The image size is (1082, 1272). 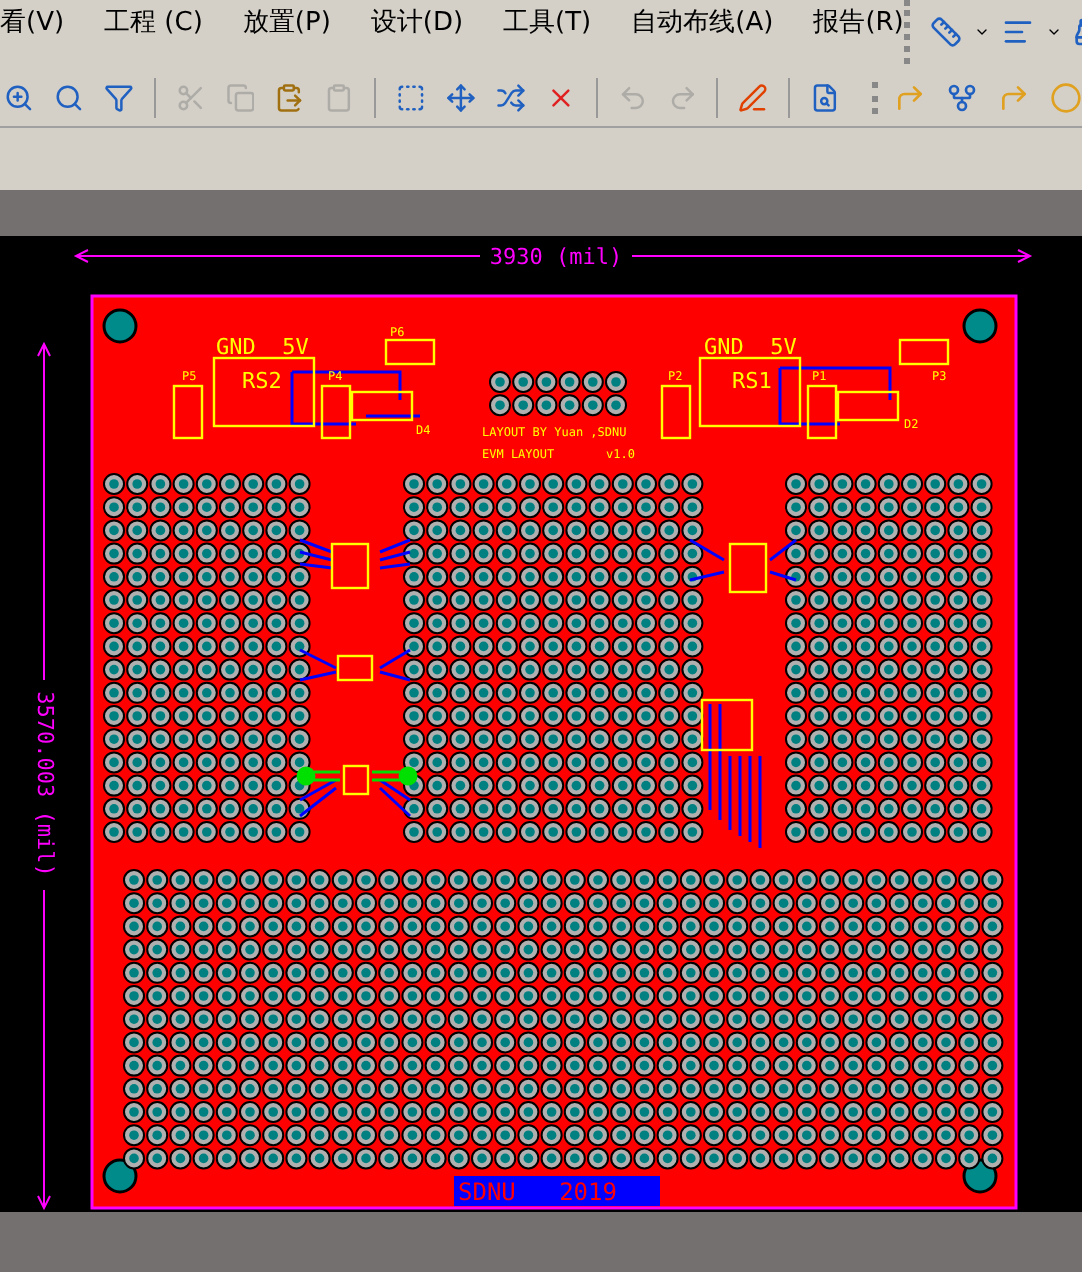 I want to click on report-search-icon, so click(x=825, y=97).